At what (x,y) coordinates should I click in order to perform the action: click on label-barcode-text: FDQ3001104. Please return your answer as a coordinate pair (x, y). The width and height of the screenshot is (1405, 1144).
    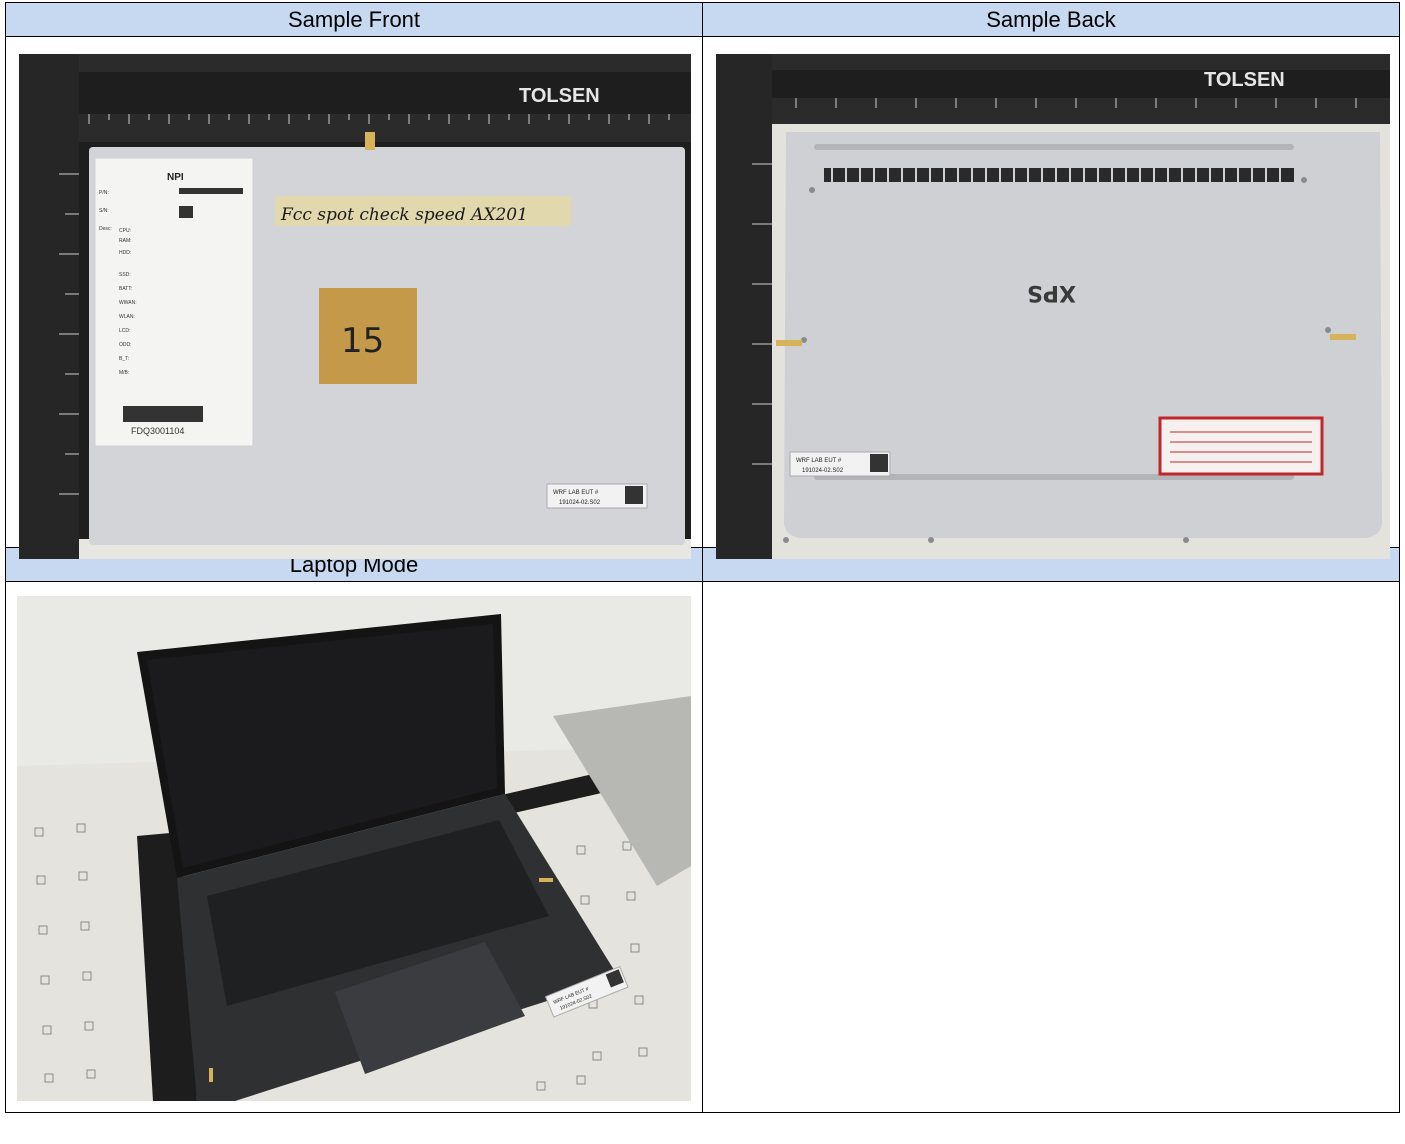
    Looking at the image, I should click on (157, 431).